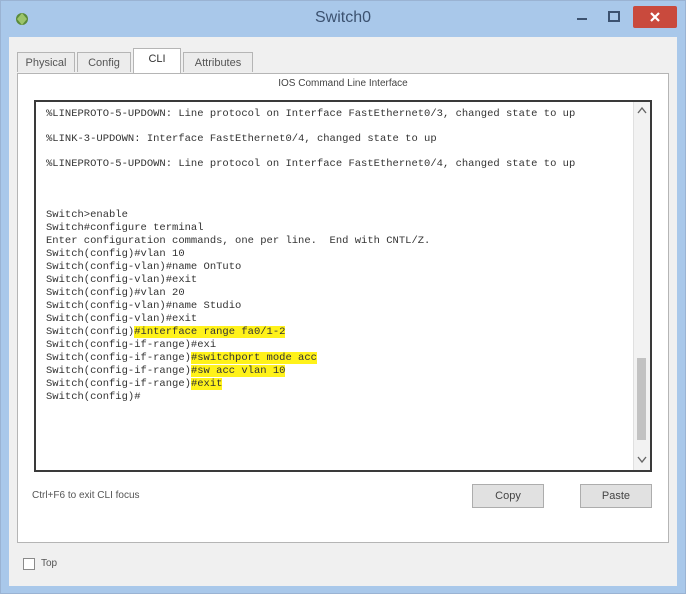 Image resolution: width=686 pixels, height=594 pixels. I want to click on chevron-up-icon, so click(642, 110).